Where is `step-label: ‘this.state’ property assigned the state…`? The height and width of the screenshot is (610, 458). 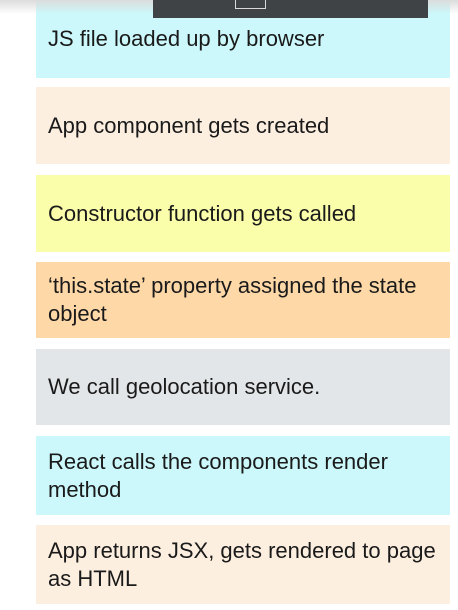 step-label: ‘this.state’ property assigned the state… is located at coordinates (232, 299).